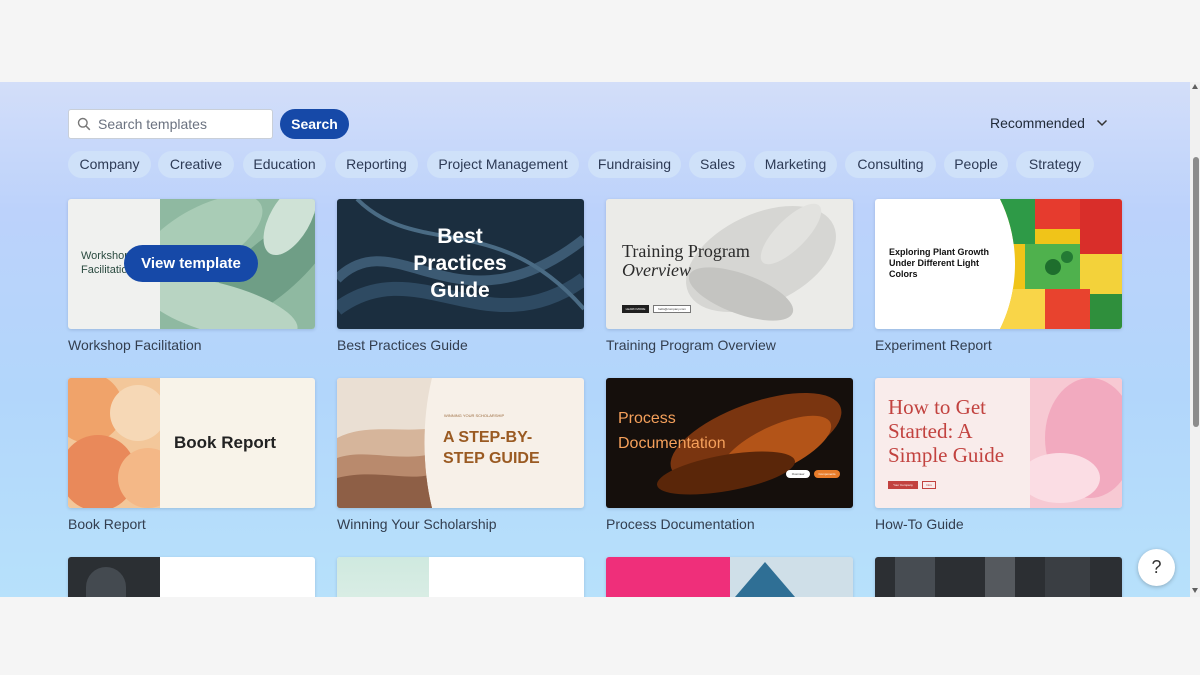 The width and height of the screenshot is (1200, 675). Describe the element at coordinates (84, 124) in the screenshot. I see `search-icon` at that location.